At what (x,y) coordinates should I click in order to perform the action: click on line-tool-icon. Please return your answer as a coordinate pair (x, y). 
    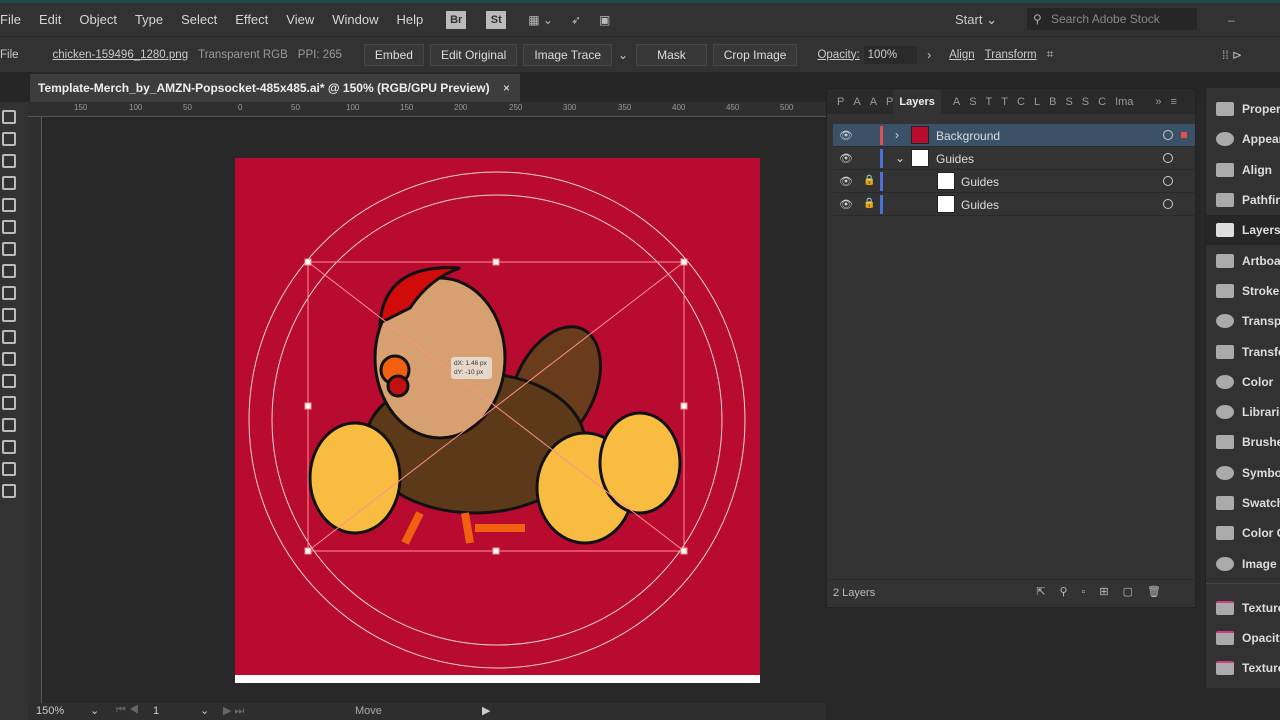
    Looking at the image, I should click on (9, 205).